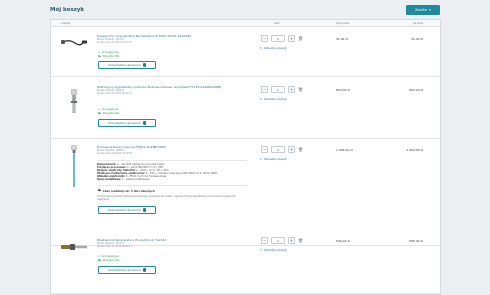 The height and width of the screenshot is (295, 490). I want to click on added-date: Dodano dnia 20.06.22 07:18:53, so click(114, 154).